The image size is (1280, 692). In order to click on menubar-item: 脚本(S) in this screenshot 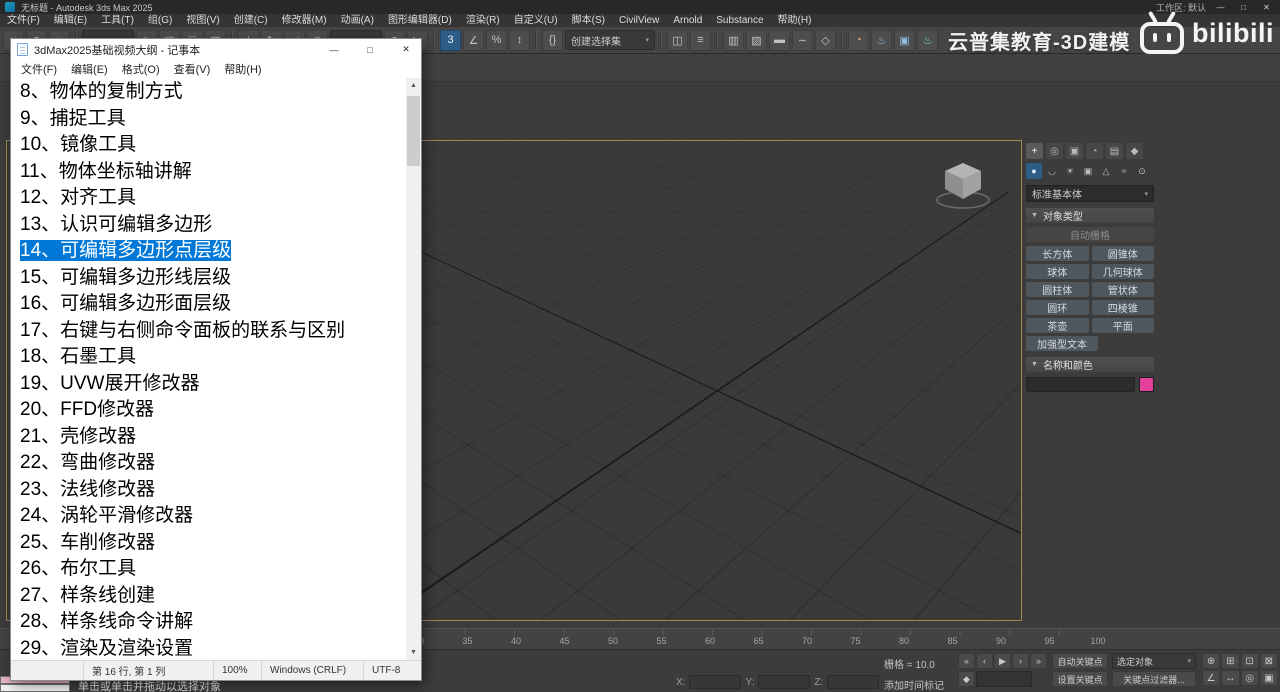, I will do `click(588, 20)`.